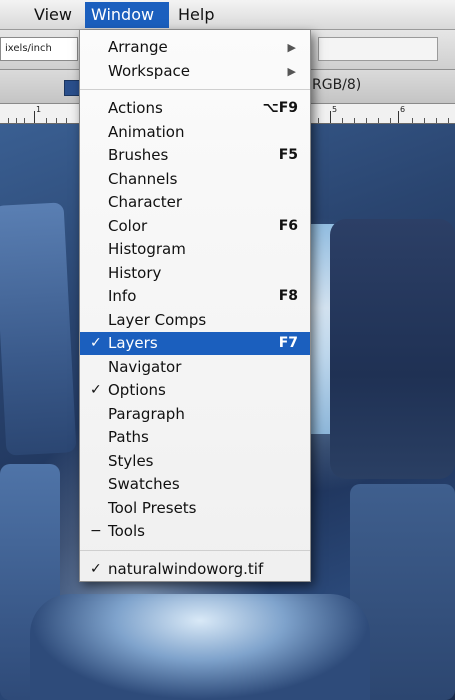 The image size is (455, 700). I want to click on menu-item-workspace: Workspace ▶, so click(195, 71).